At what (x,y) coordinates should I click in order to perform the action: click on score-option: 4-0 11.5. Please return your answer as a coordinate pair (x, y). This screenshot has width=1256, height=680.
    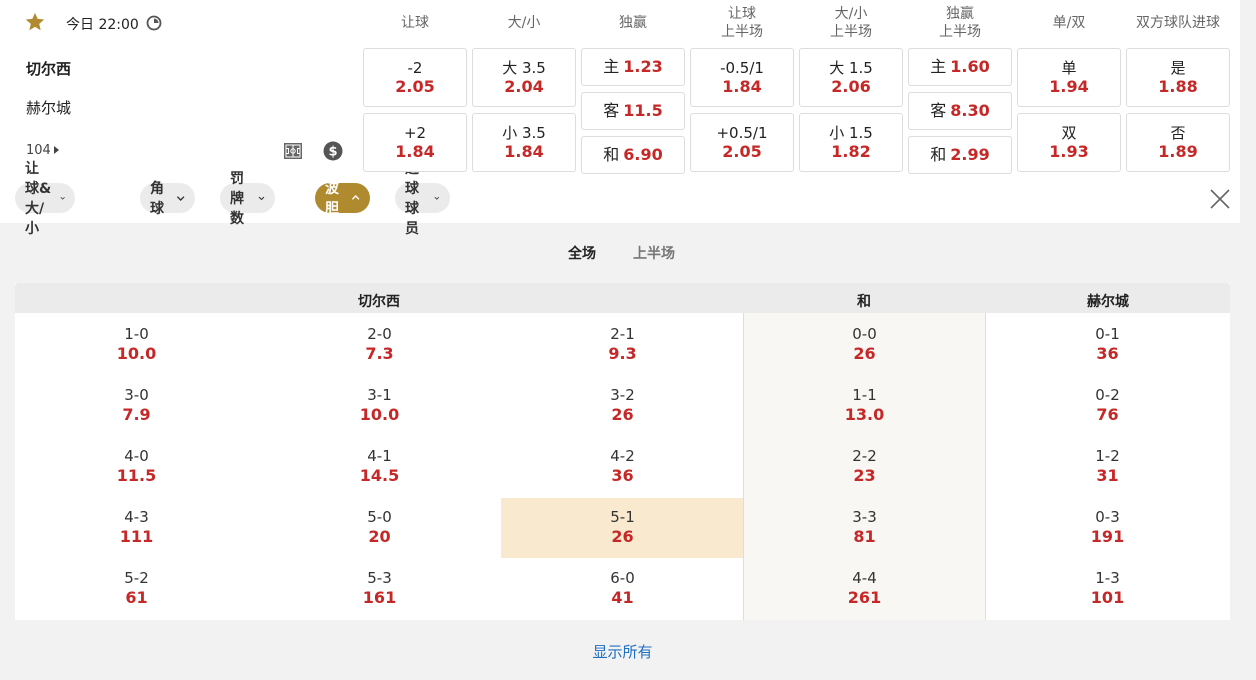
    Looking at the image, I should click on (136, 466).